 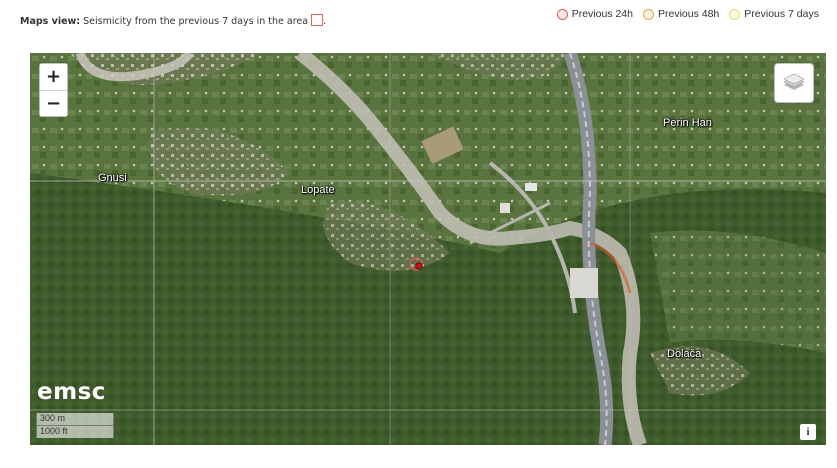 What do you see at coordinates (781, 14) in the screenshot?
I see `legend-label-7days: Previous 7 days` at bounding box center [781, 14].